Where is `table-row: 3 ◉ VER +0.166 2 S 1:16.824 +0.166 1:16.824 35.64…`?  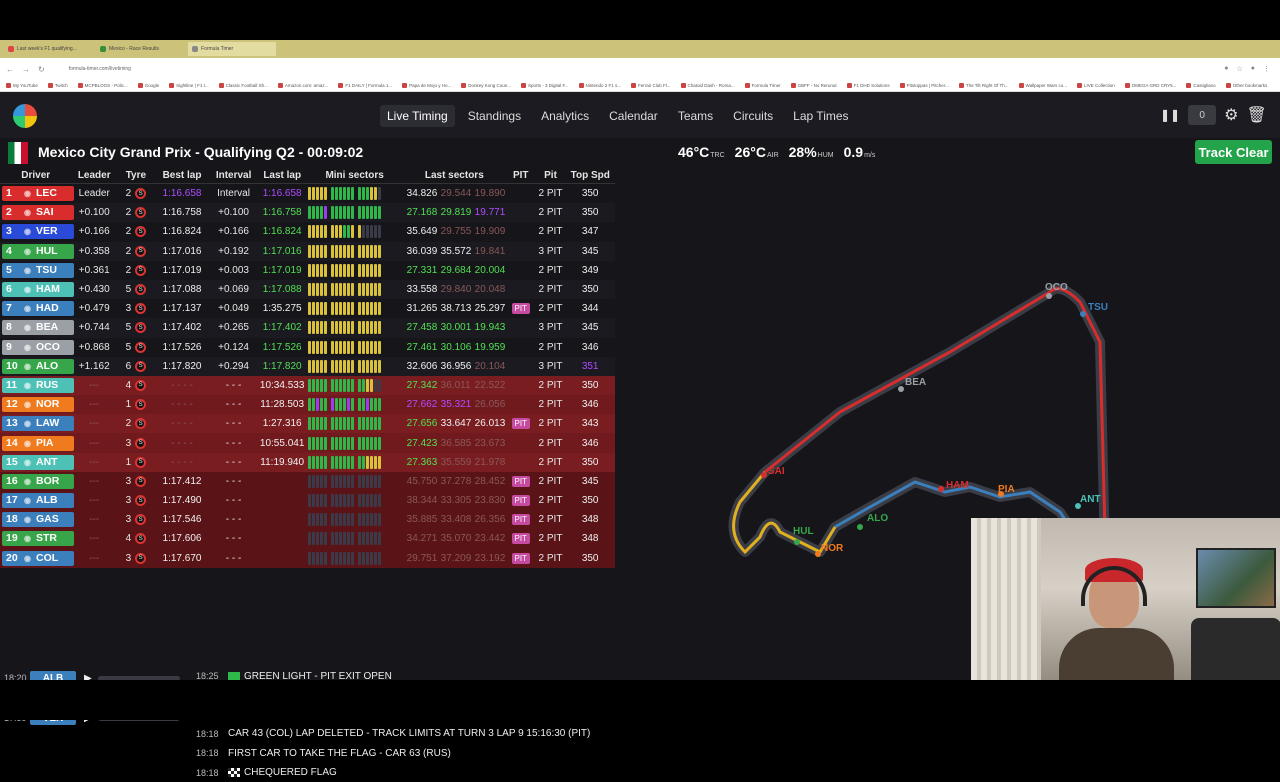 table-row: 3 ◉ VER +0.166 2 S 1:16.824 +0.166 1:16.824 35.64… is located at coordinates (307, 231).